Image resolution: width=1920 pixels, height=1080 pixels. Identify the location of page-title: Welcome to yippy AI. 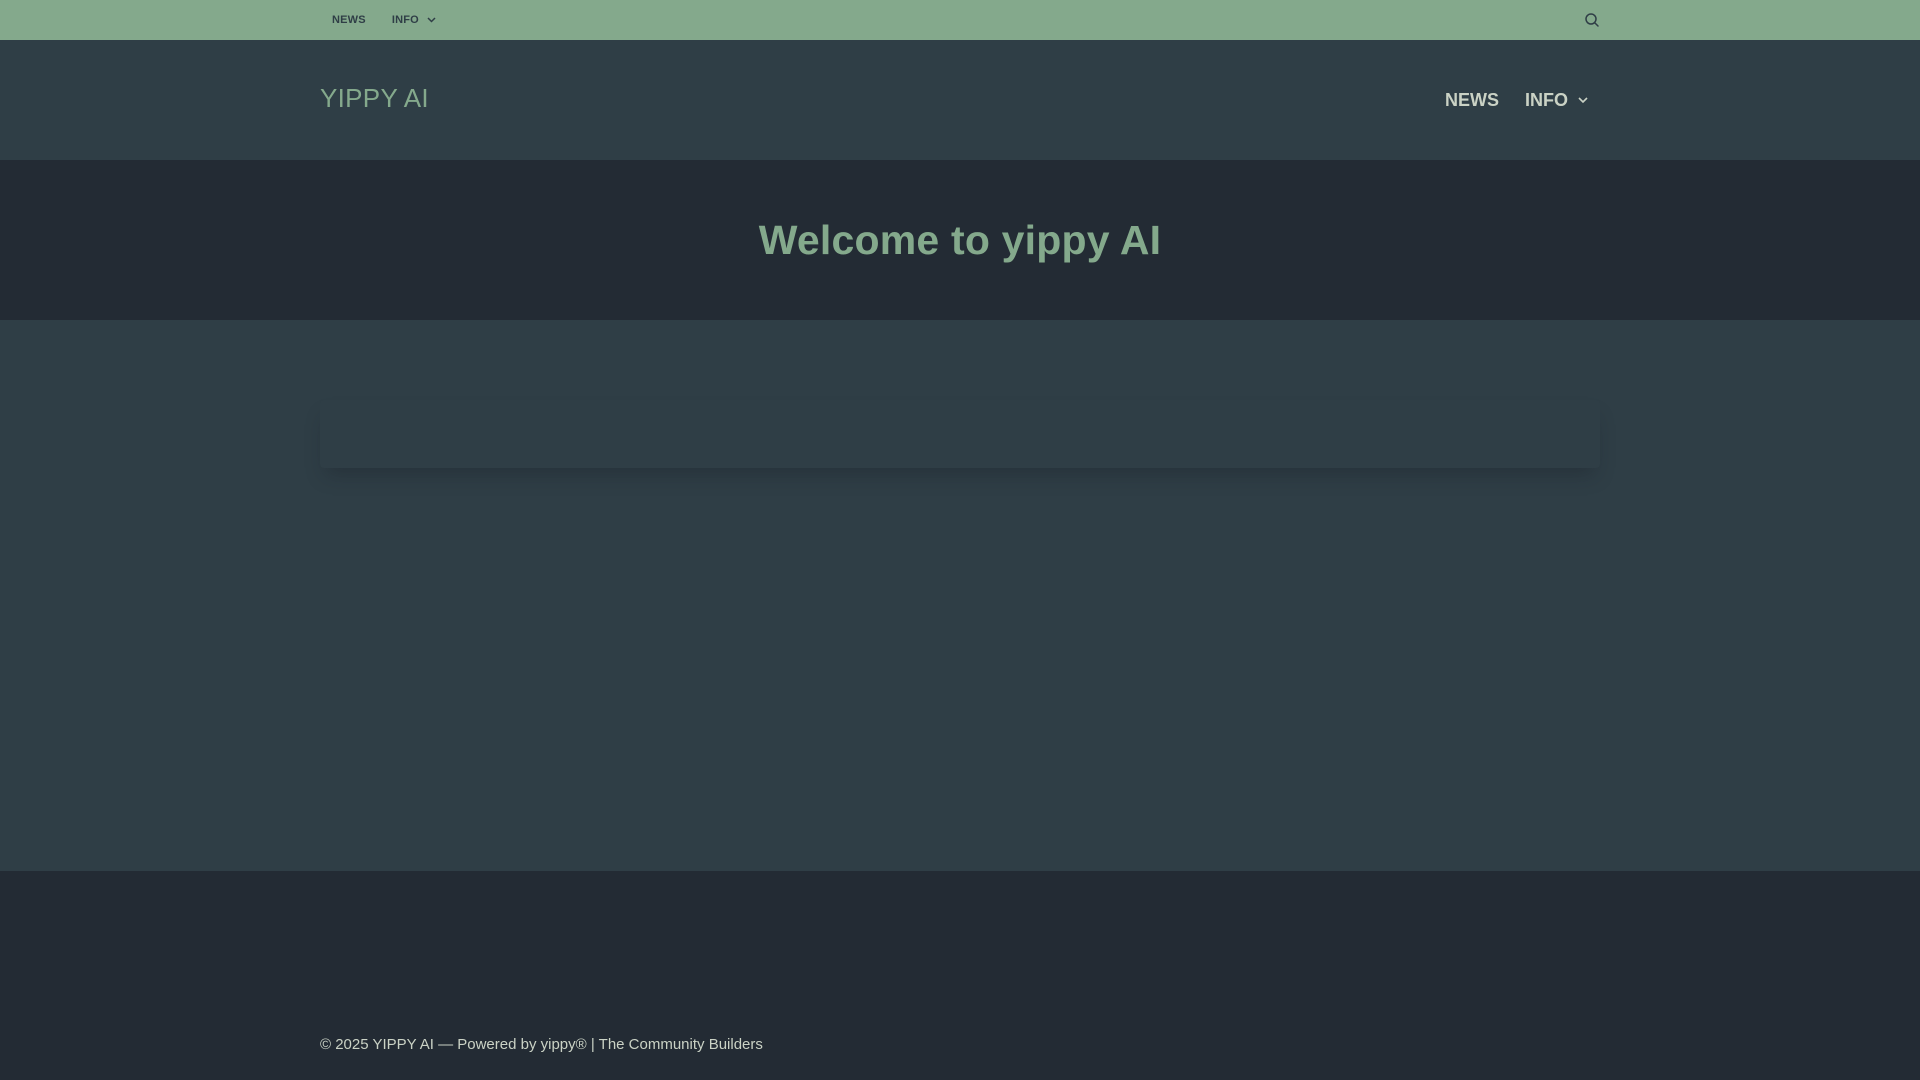
(960, 239).